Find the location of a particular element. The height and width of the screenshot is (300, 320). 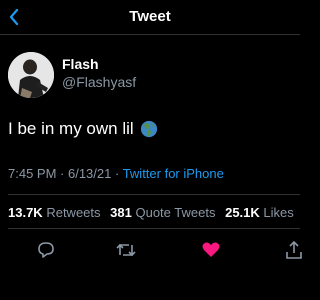

stats-top-divider is located at coordinates (154, 194).